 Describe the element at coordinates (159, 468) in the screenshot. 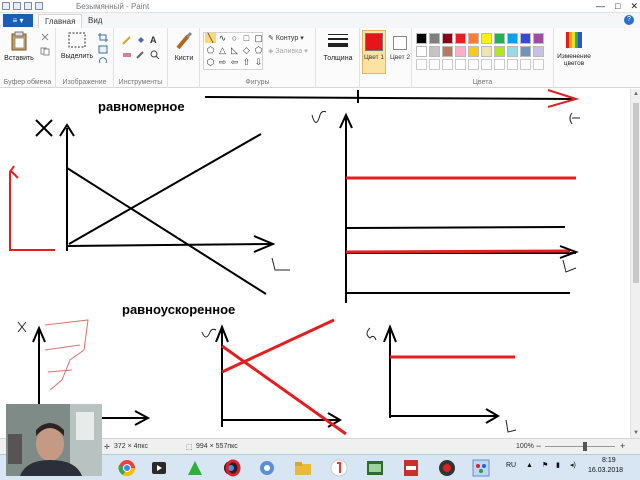

I see `media-player-icon` at that location.